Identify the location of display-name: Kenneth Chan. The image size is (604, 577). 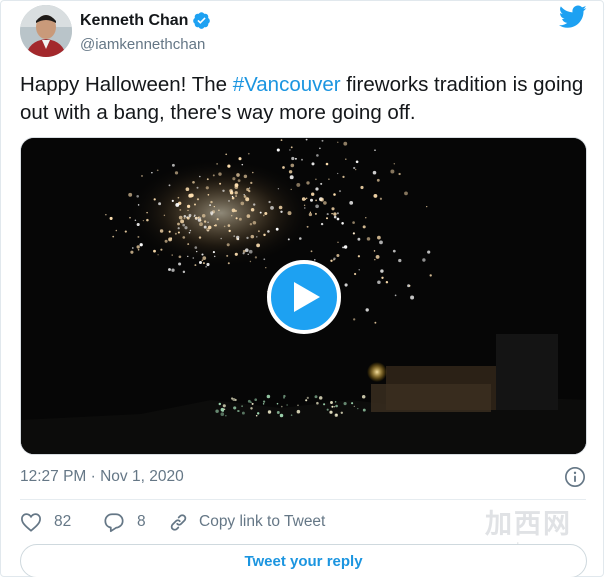
(134, 21).